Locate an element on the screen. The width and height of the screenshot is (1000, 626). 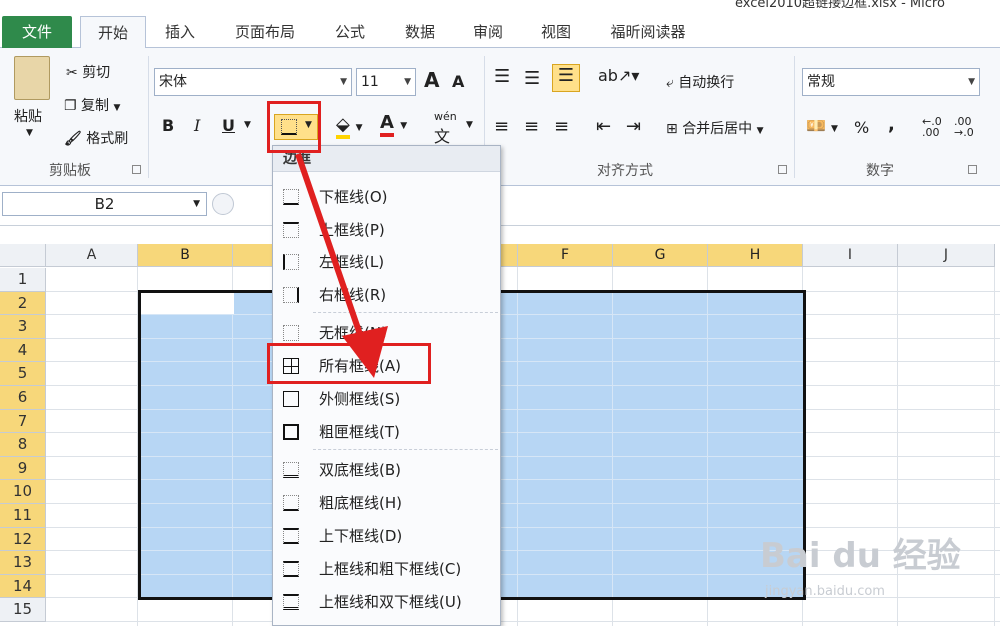
tab-foxit-reader: 福昕阅读器 is located at coordinates (648, 34).